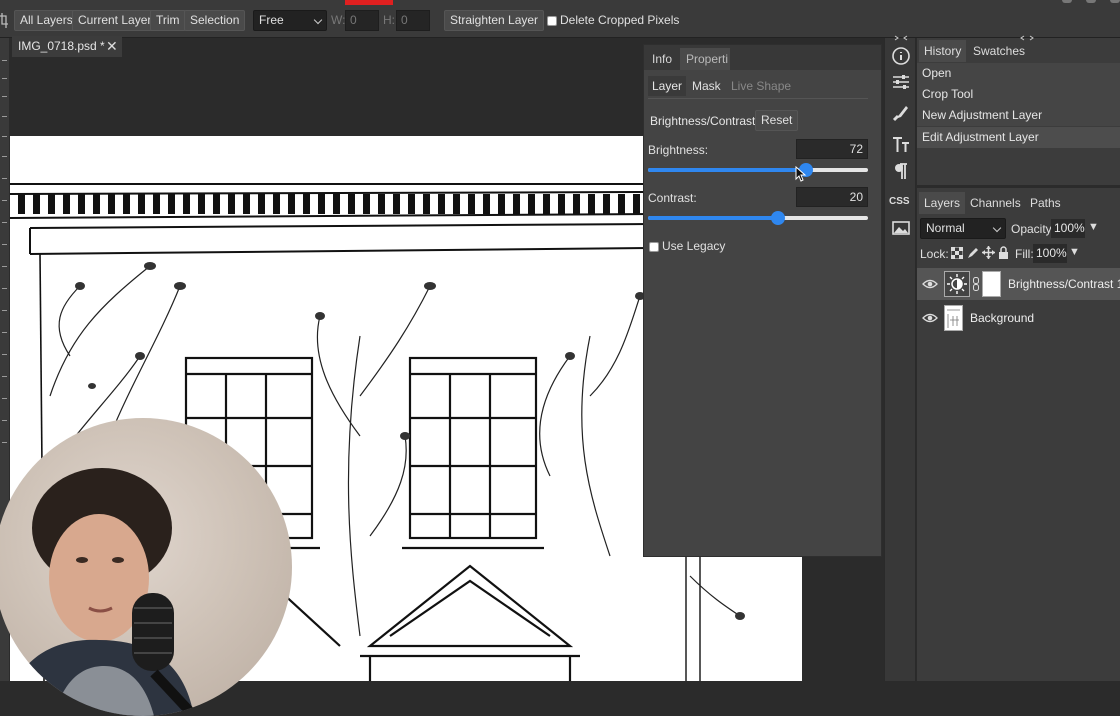 Image resolution: width=1120 pixels, height=716 pixels. What do you see at coordinates (115, 20) in the screenshot?
I see `current-layer-button: Current Layer` at bounding box center [115, 20].